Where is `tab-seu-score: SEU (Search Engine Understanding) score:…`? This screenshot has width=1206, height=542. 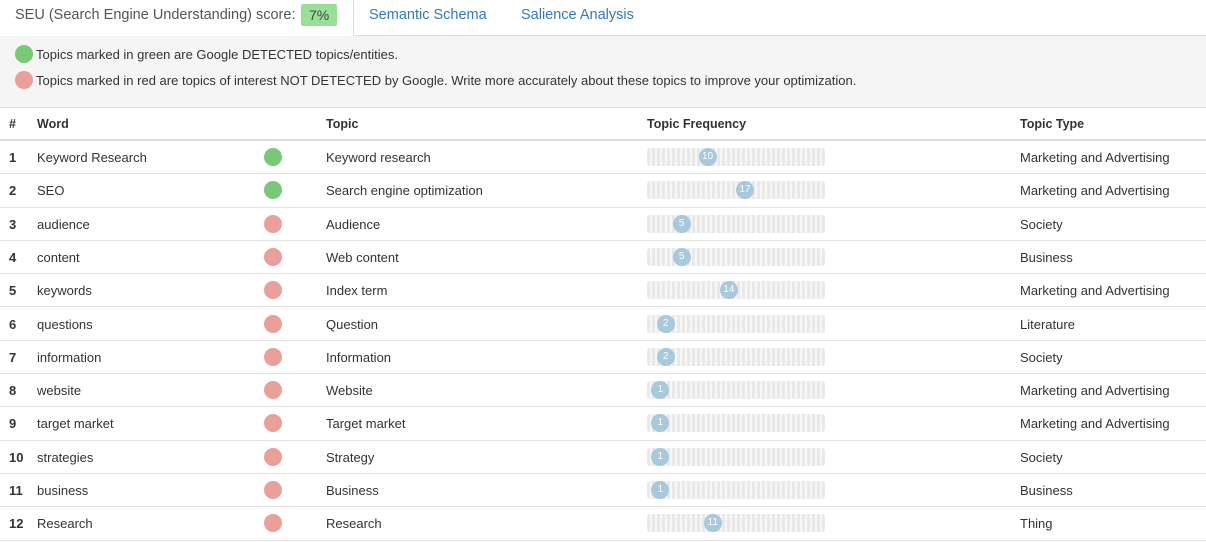
tab-seu-score: SEU (Search Engine Understanding) score:… is located at coordinates (177, 18).